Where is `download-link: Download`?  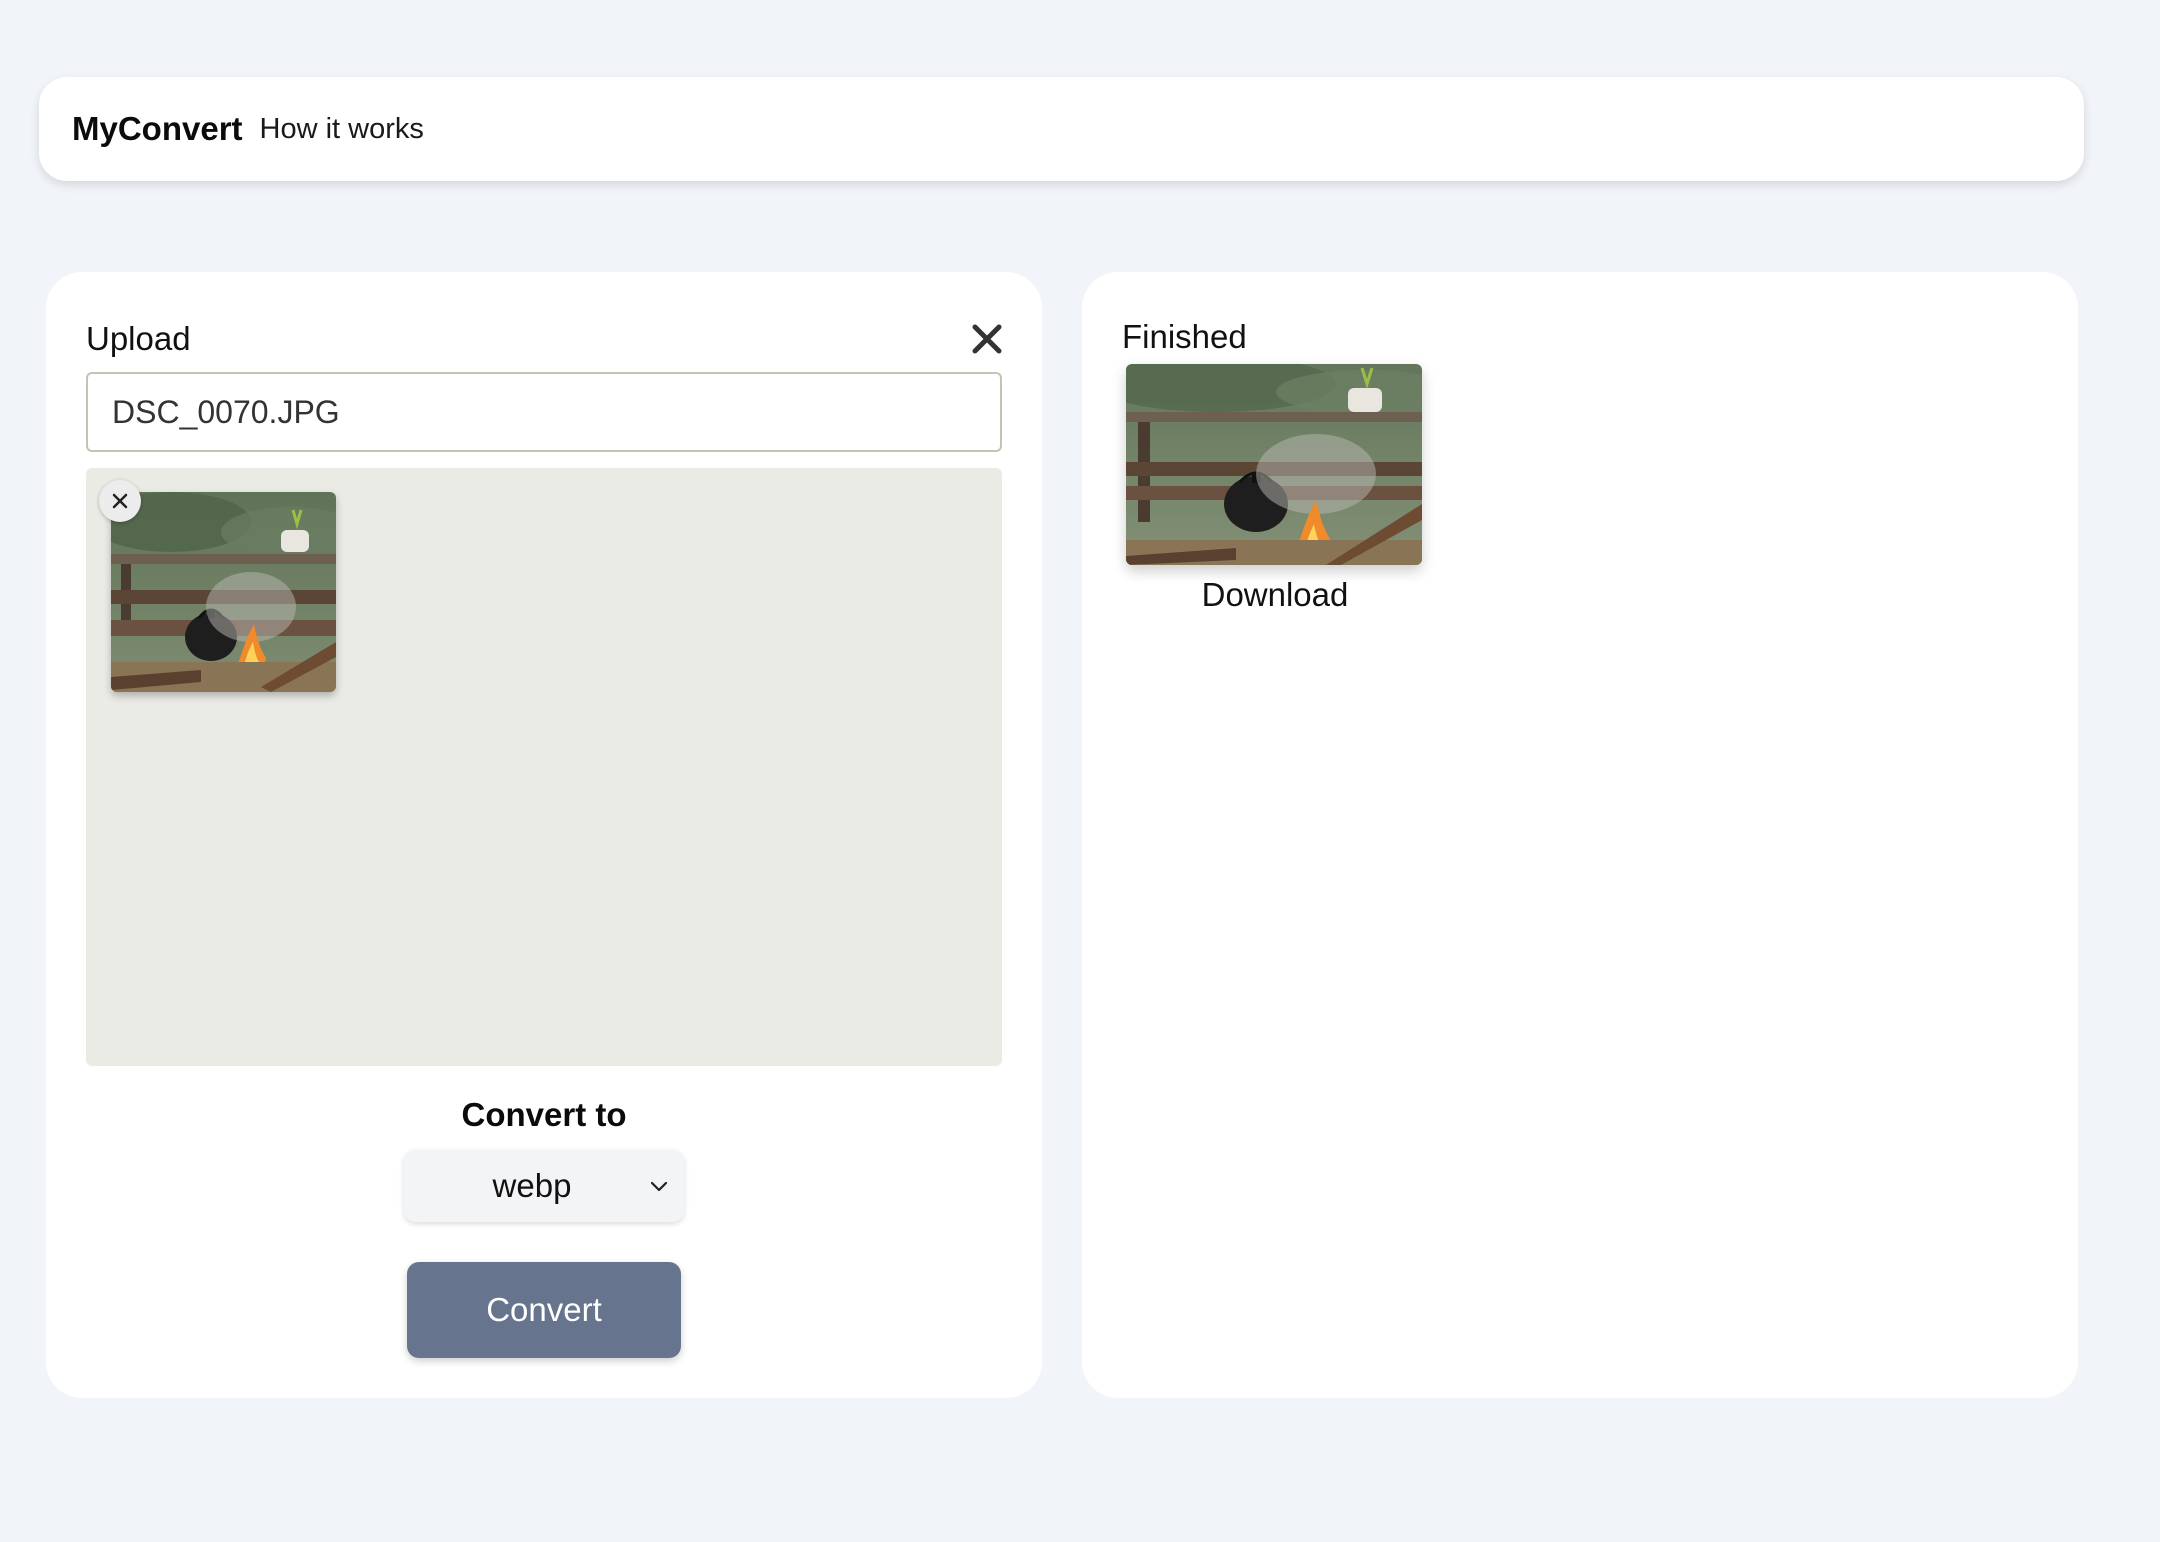
download-link: Download is located at coordinates (1275, 595).